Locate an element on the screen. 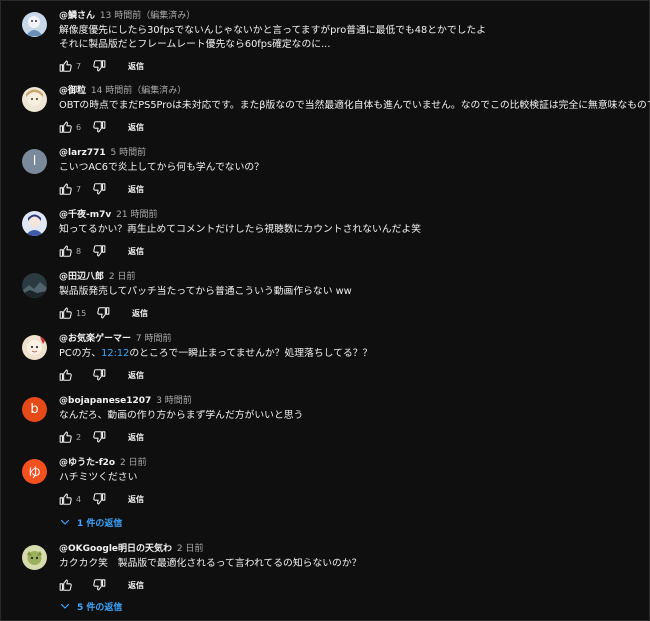 This screenshot has width=650, height=621. comment-line: カクカク笑 製品版で最適化されるって言われてるの知らないのか？ is located at coordinates (210, 563).